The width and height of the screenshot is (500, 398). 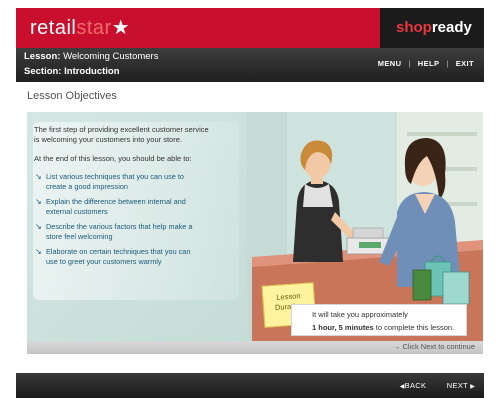 I want to click on next-button: NEXT ▶, so click(x=461, y=385).